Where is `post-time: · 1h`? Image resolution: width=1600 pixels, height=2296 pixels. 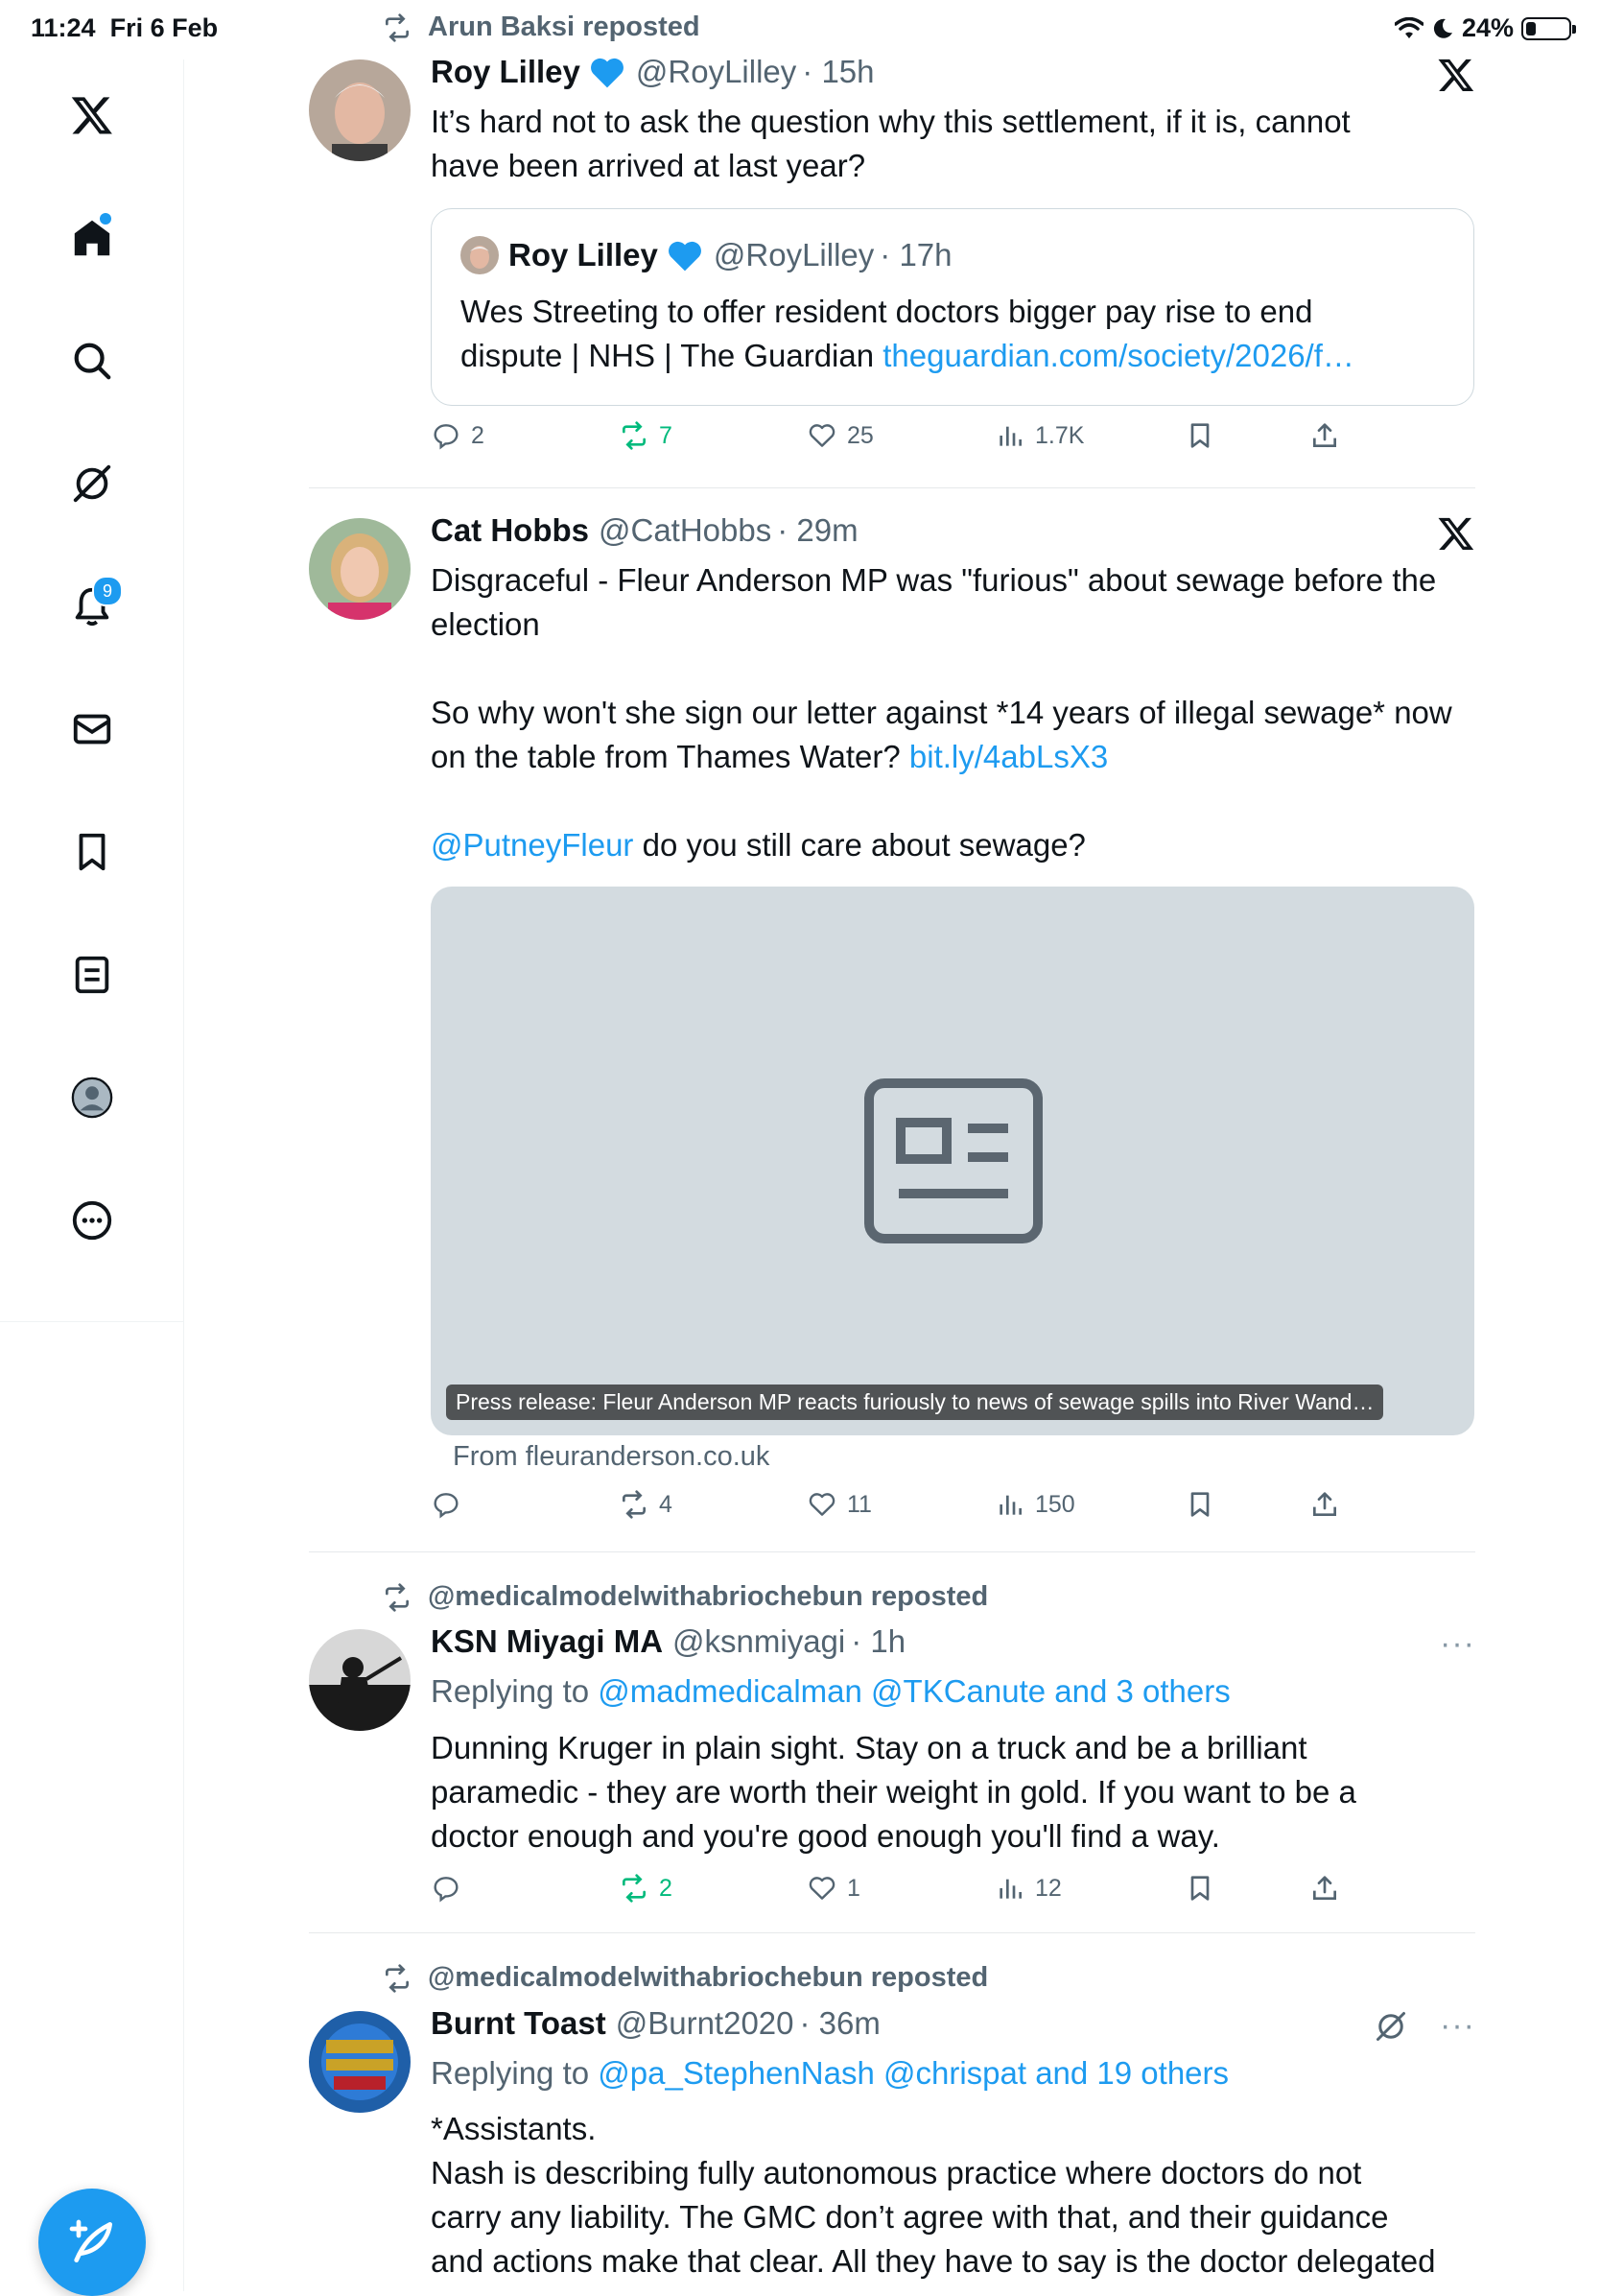 post-time: · 1h is located at coordinates (878, 1641).